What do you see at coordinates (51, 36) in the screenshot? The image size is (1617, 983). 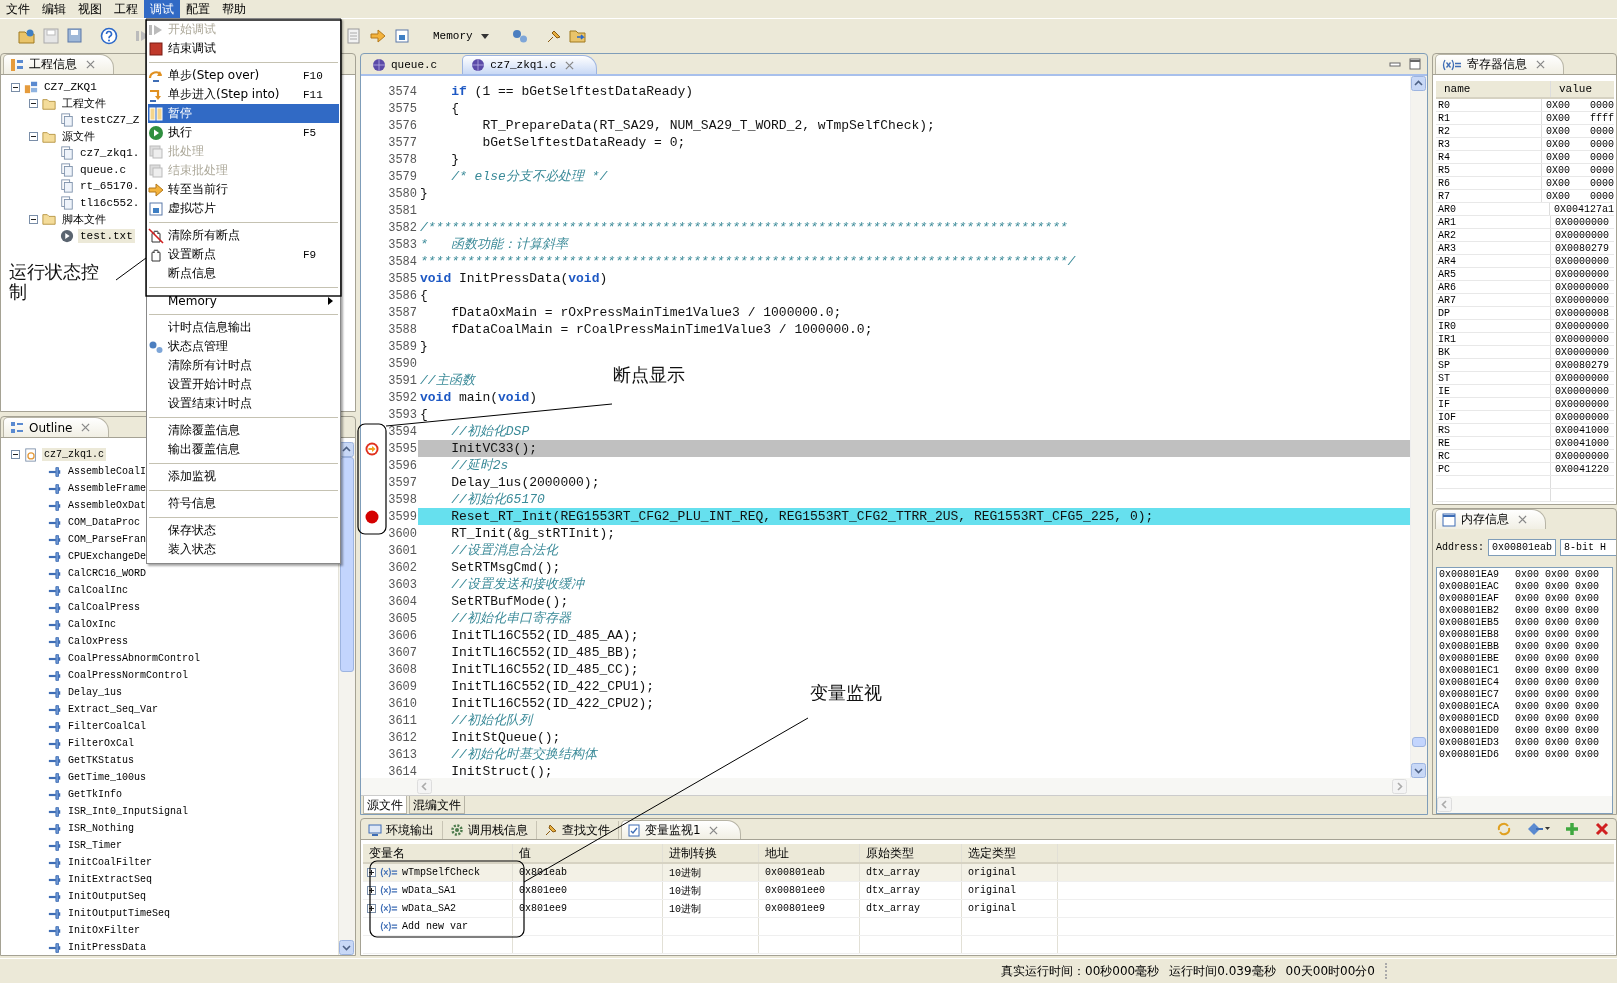 I see `save-icon` at bounding box center [51, 36].